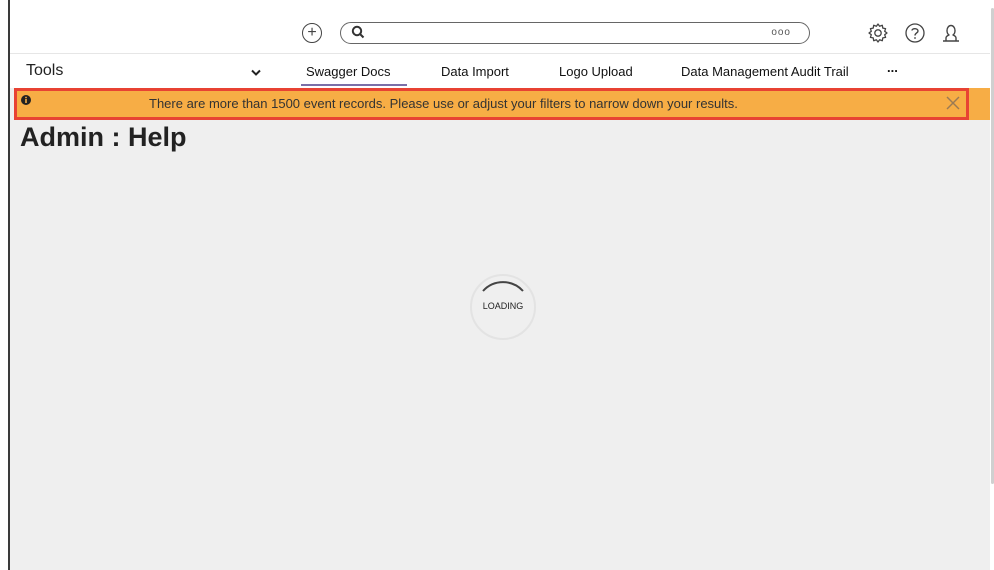  I want to click on help-button, so click(915, 33).